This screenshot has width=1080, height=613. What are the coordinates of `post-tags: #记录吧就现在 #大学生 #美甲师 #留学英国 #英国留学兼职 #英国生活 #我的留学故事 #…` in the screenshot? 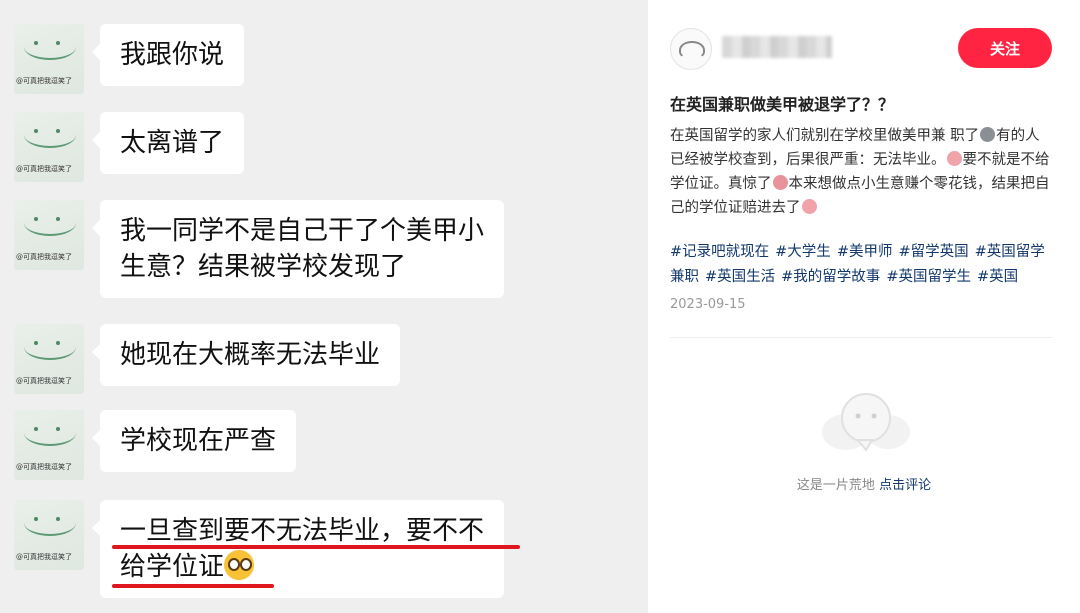 It's located at (862, 265).